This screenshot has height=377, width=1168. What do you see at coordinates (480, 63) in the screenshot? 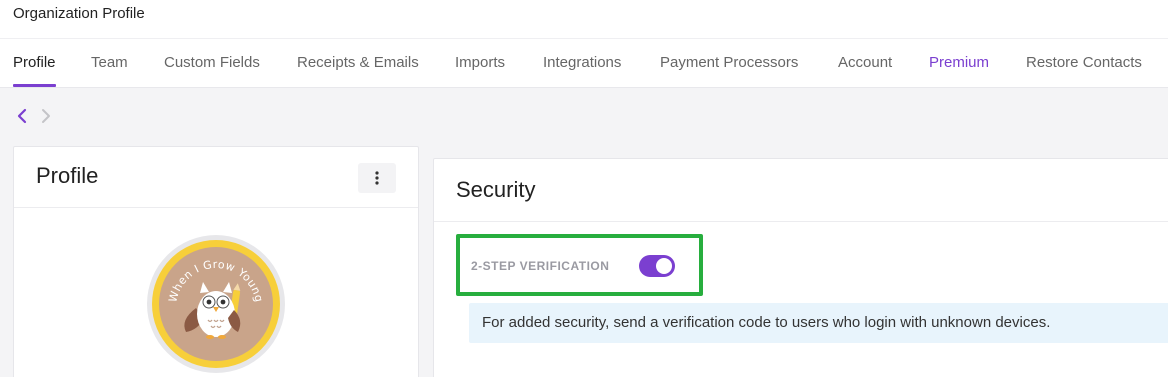
I see `tab-imports: Imports` at bounding box center [480, 63].